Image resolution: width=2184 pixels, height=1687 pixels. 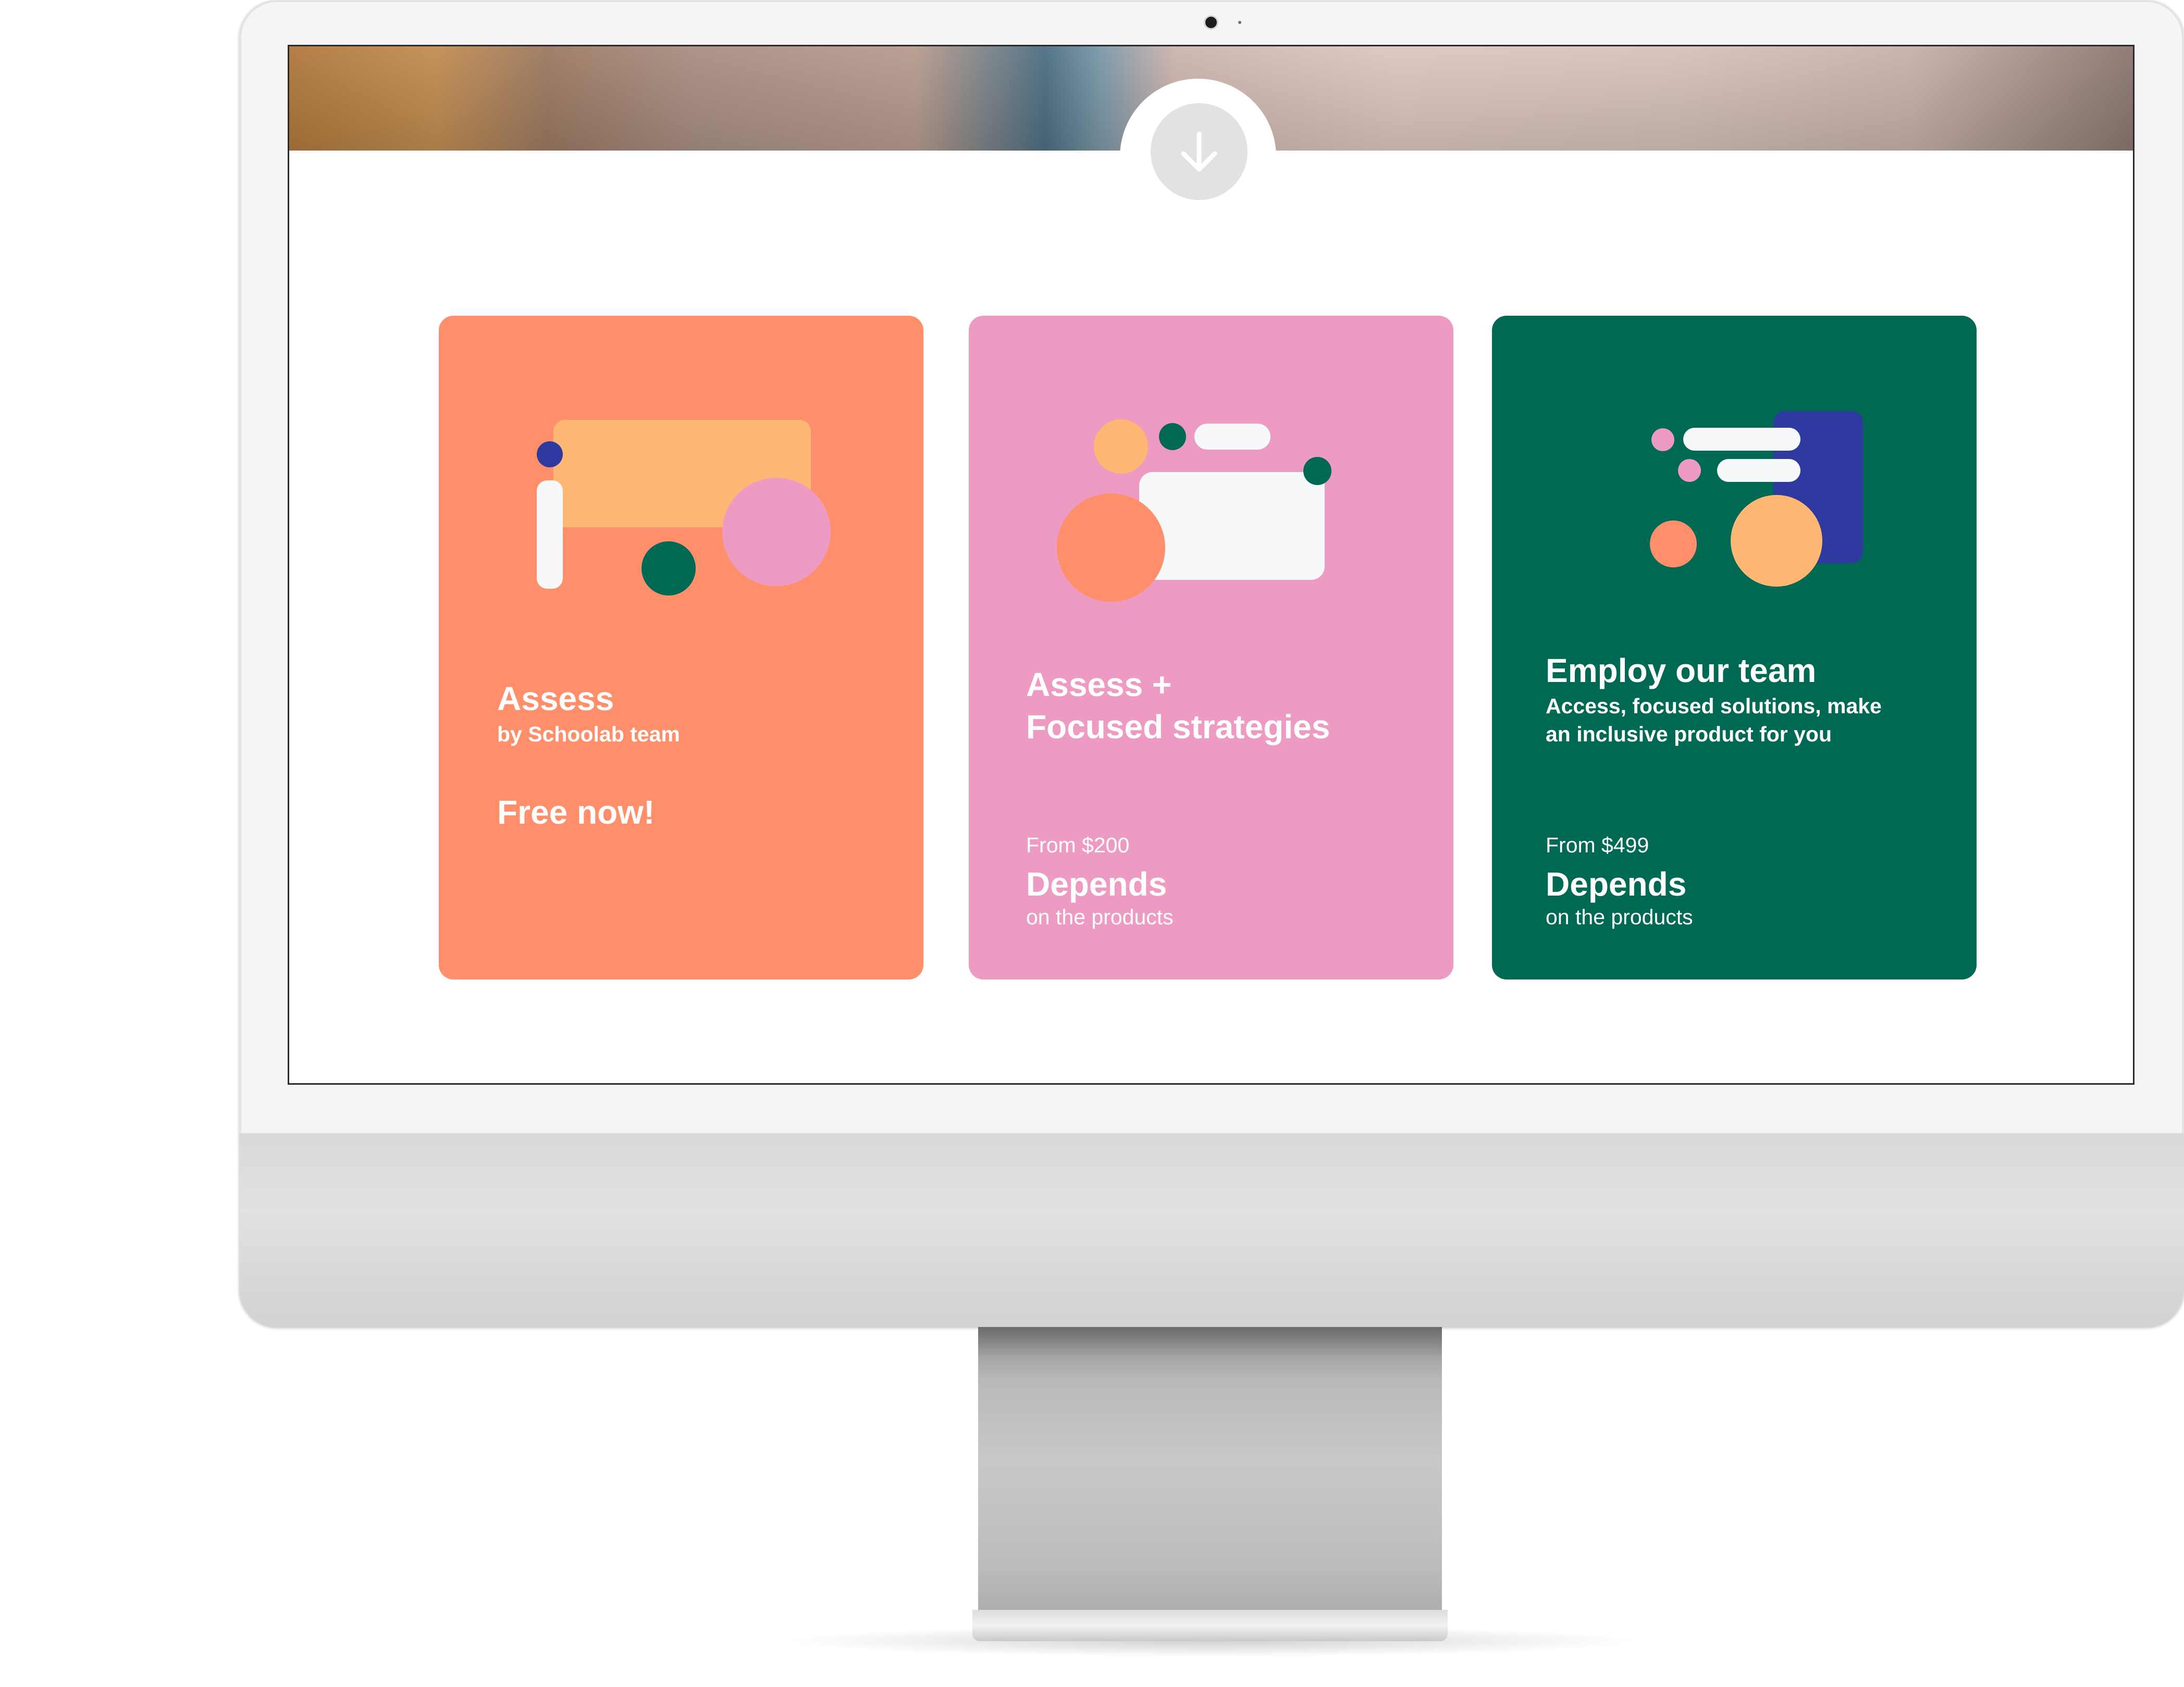 I want to click on card-subtitle-line-1: Access, focused solutions, make, so click(x=1714, y=706).